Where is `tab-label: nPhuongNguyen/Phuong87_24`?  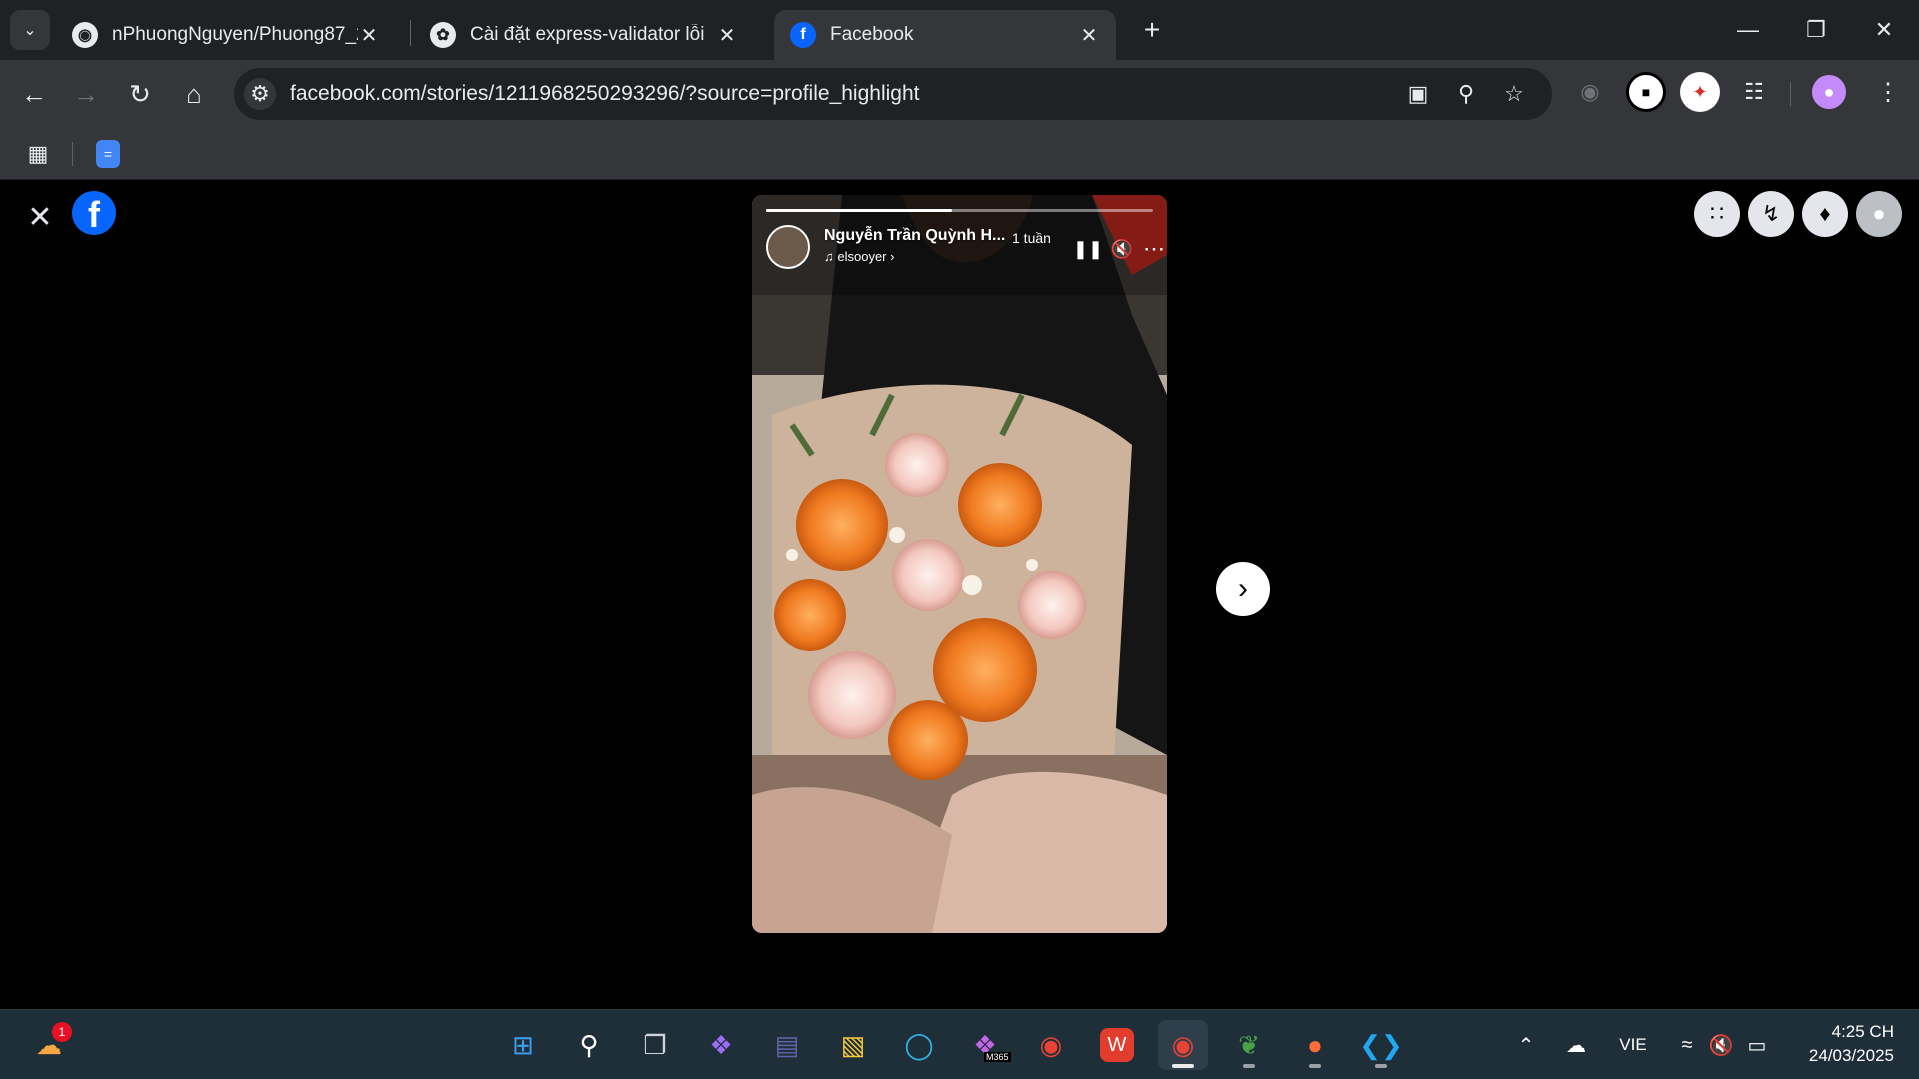
tab-label: nPhuongNguyen/Phuong87_24 is located at coordinates (235, 34).